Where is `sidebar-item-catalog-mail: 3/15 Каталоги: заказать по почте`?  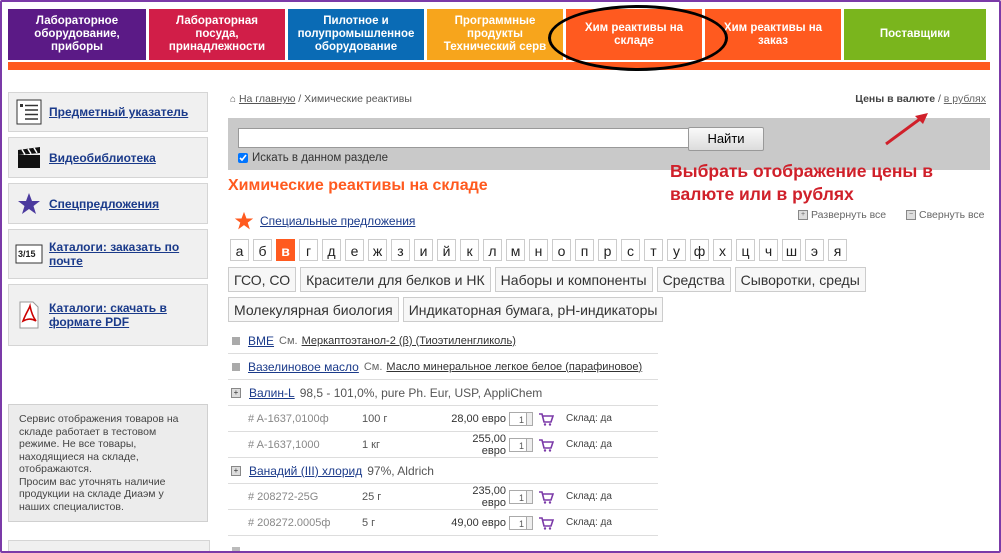 sidebar-item-catalog-mail: 3/15 Каталоги: заказать по почте is located at coordinates (108, 254).